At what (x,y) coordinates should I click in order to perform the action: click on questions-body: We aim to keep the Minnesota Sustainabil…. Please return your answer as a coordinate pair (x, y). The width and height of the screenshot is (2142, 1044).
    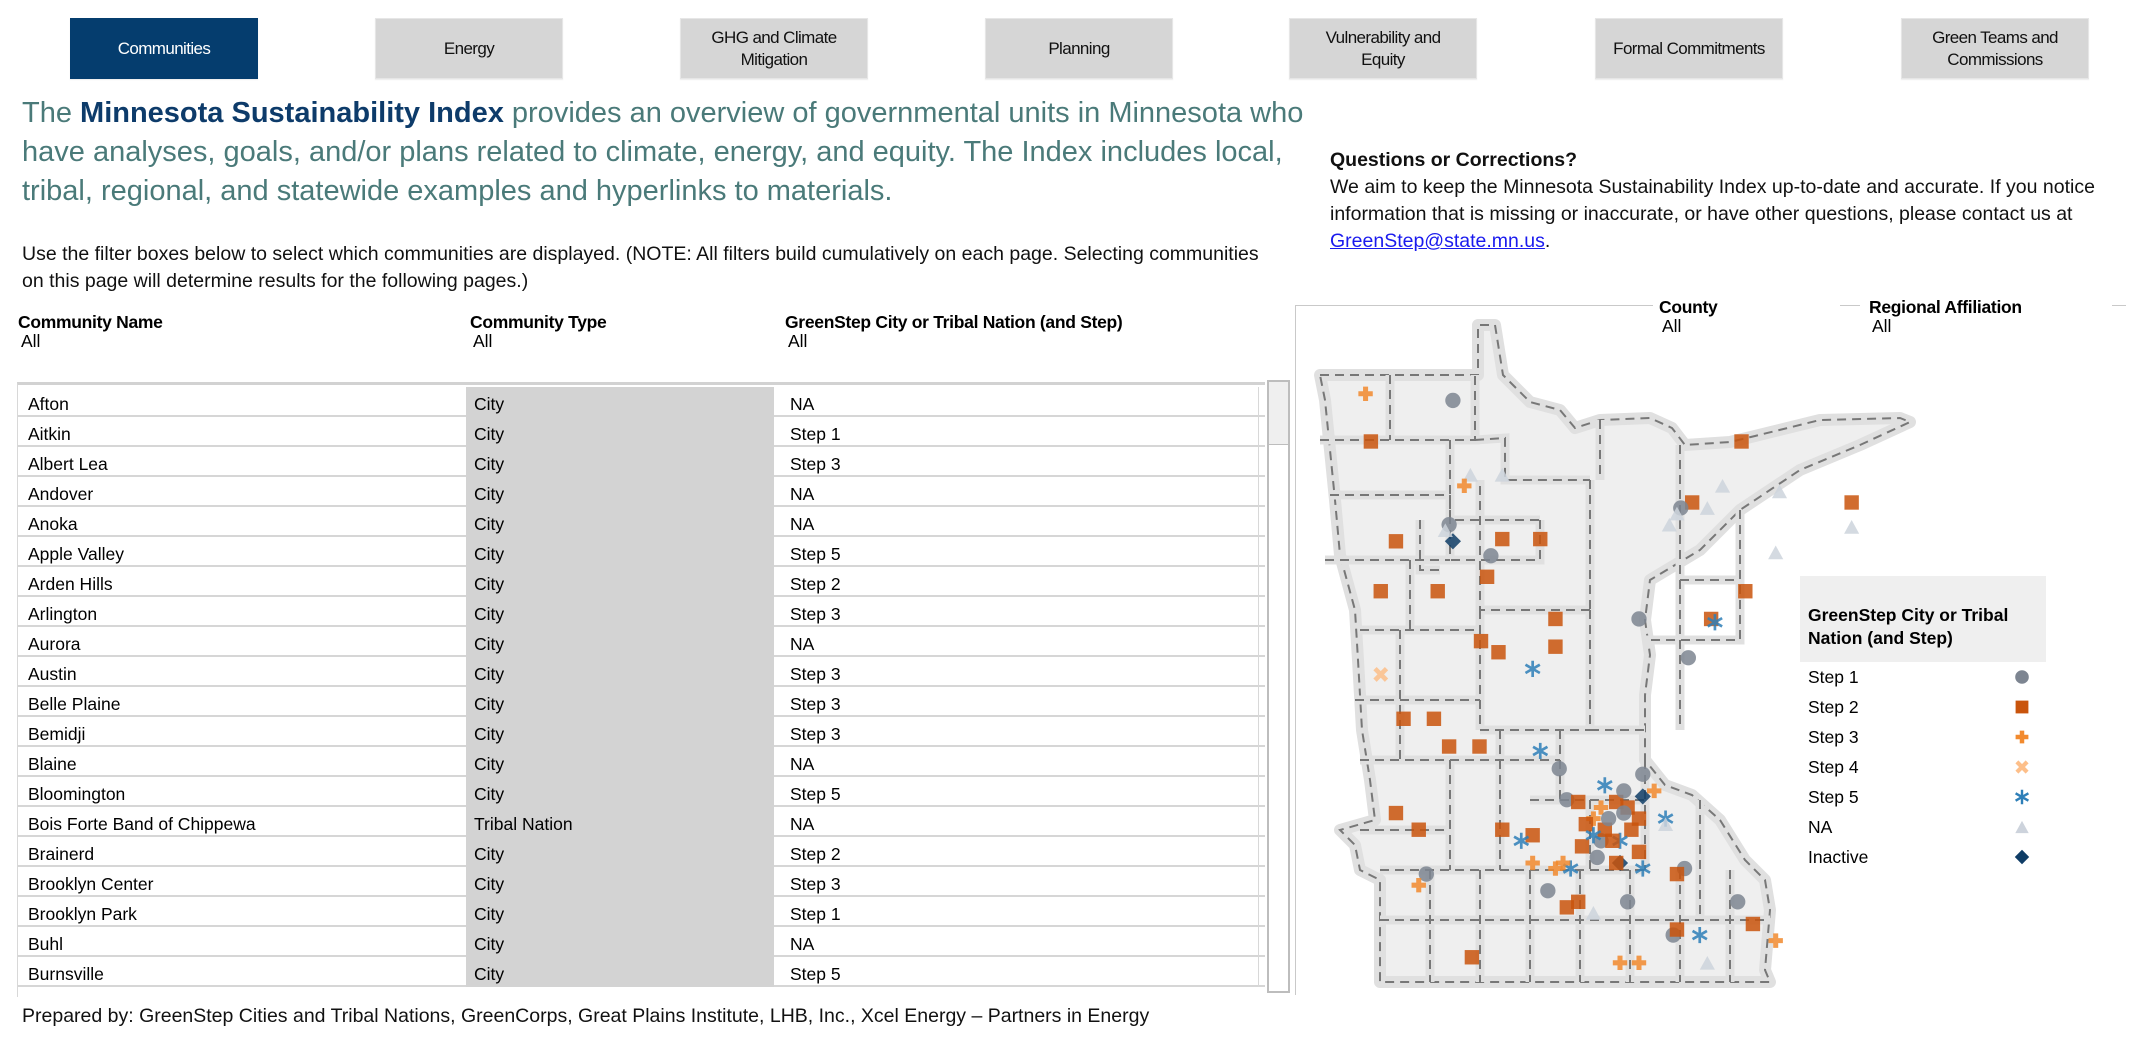
    Looking at the image, I should click on (1712, 200).